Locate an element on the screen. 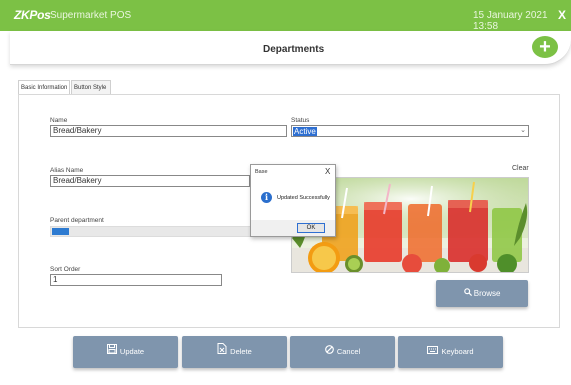 The width and height of the screenshot is (571, 385). chevron-down-icon: ⌄ is located at coordinates (523, 130).